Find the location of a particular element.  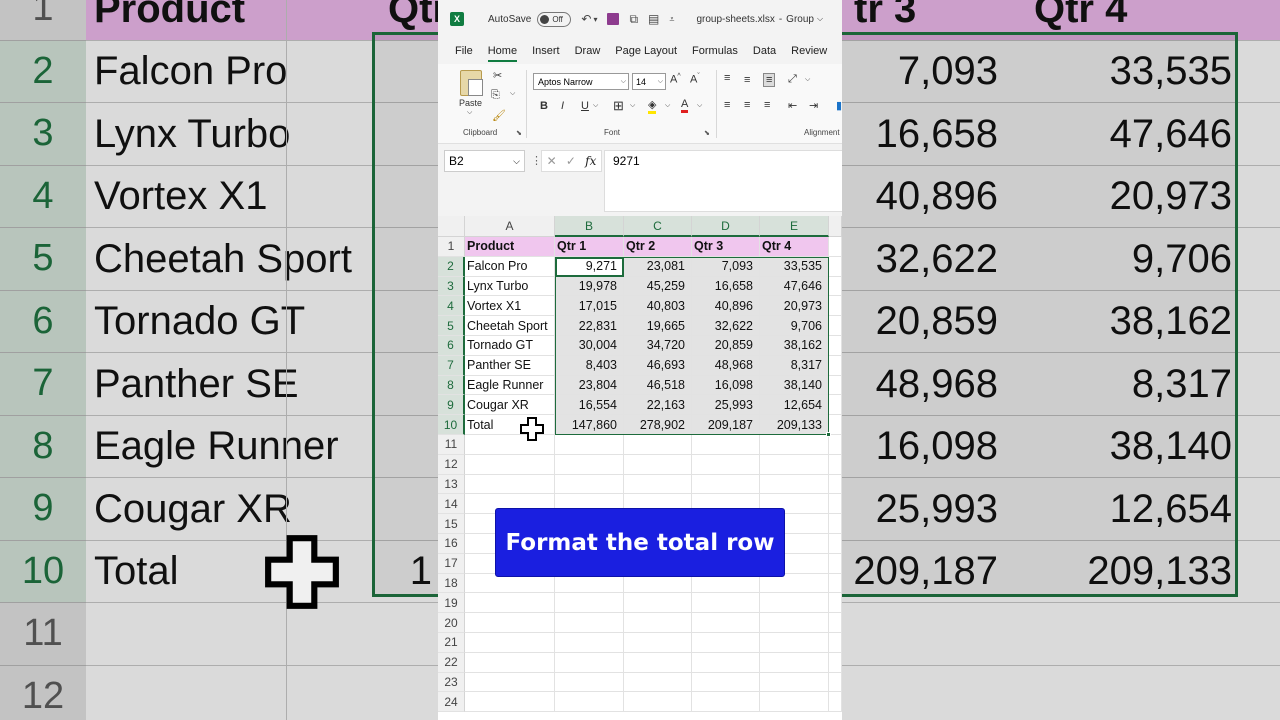

decrease-font-icon: Aˇ is located at coordinates (695, 79).